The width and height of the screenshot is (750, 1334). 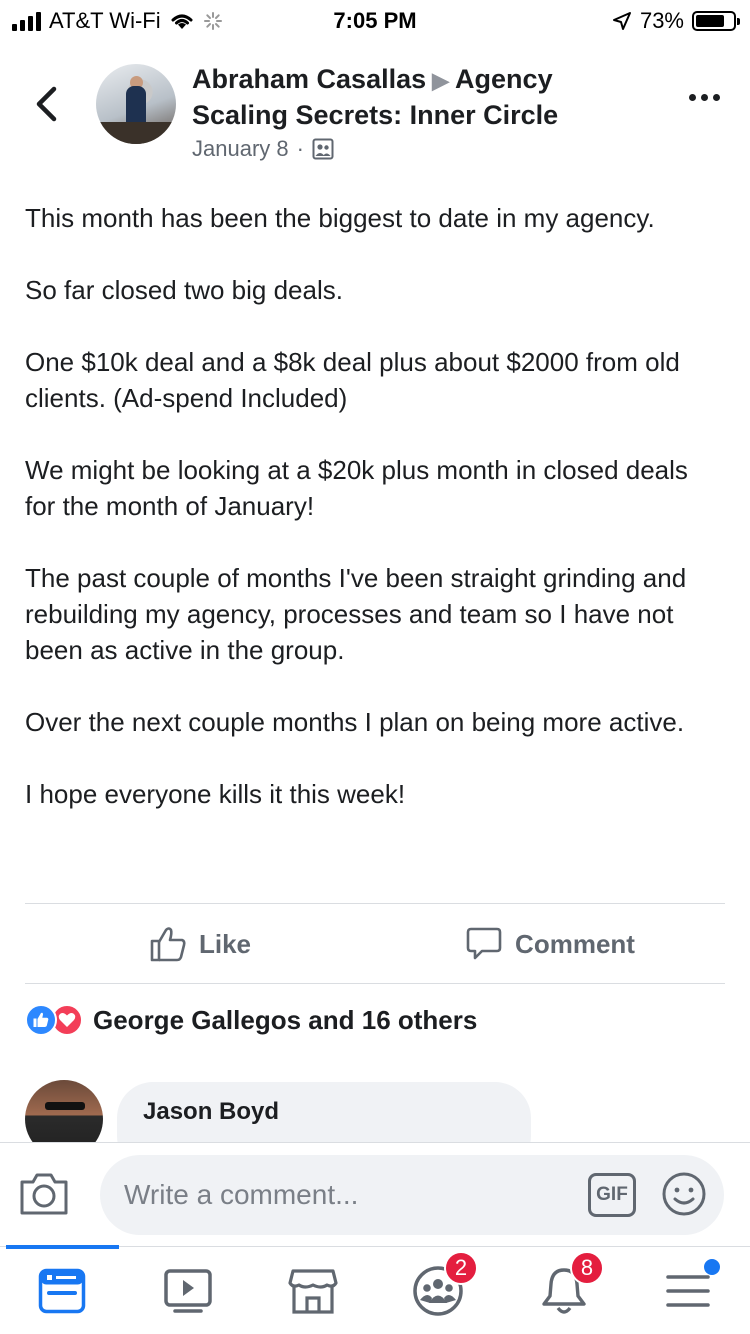 I want to click on like-label: Like, so click(x=225, y=943).